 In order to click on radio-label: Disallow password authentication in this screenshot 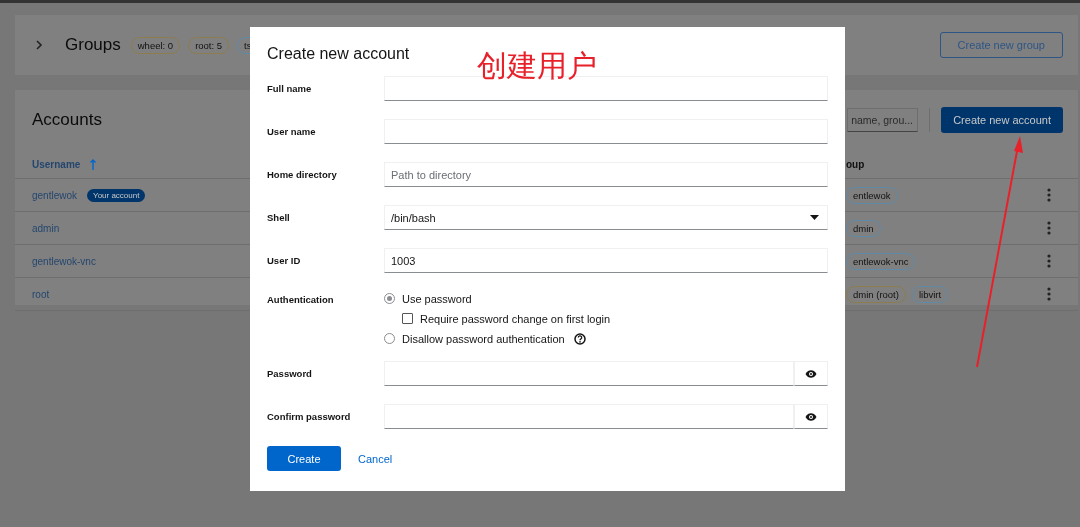, I will do `click(483, 338)`.